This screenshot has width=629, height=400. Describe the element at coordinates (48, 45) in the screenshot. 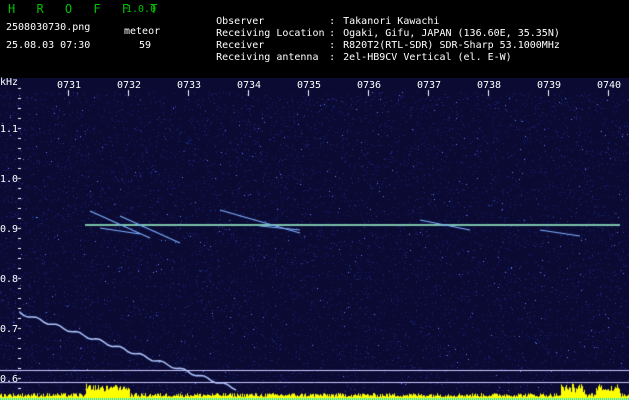

I see `date-time: 25.08.03 07:30` at that location.